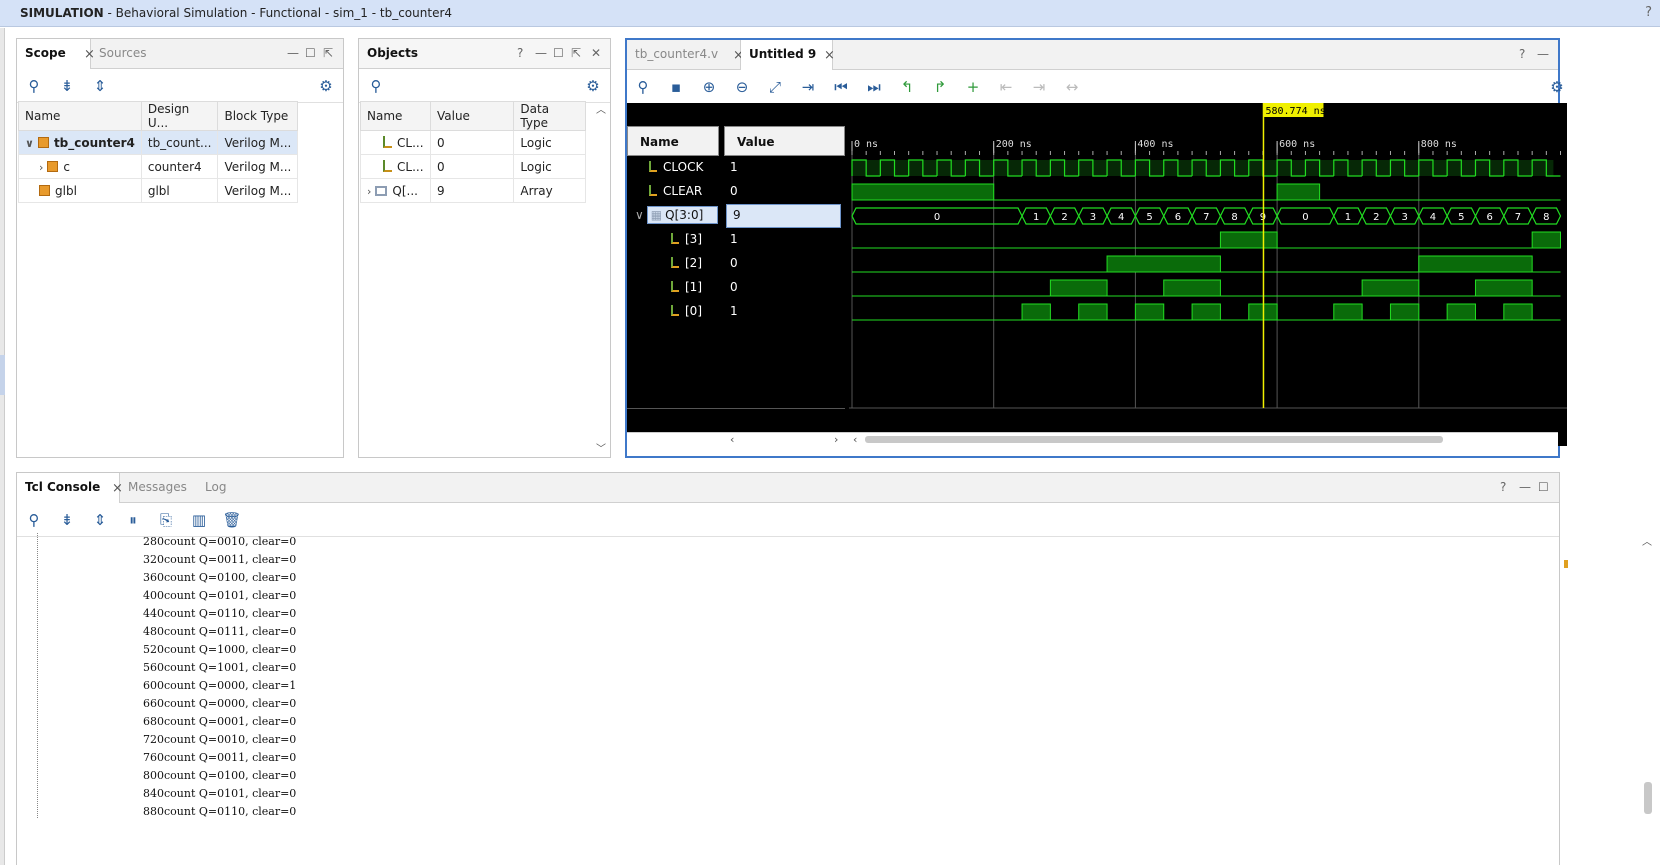 The width and height of the screenshot is (1660, 865). Describe the element at coordinates (742, 87) in the screenshot. I see `zoom-out-icon: ⊖` at that location.